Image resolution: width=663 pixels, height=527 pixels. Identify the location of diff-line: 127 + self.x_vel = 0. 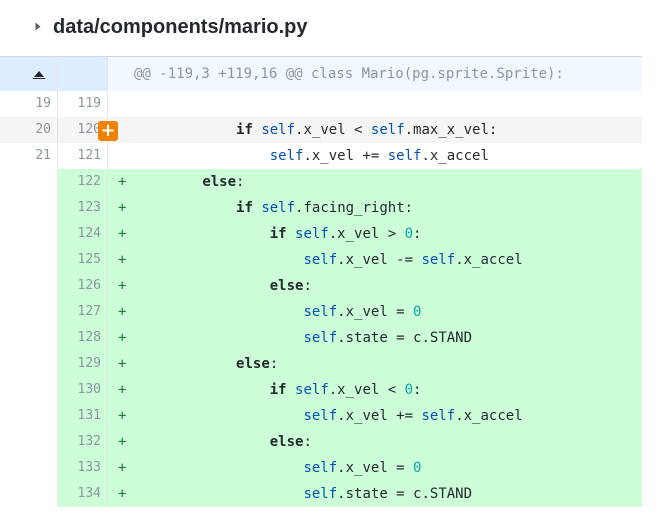
(321, 312).